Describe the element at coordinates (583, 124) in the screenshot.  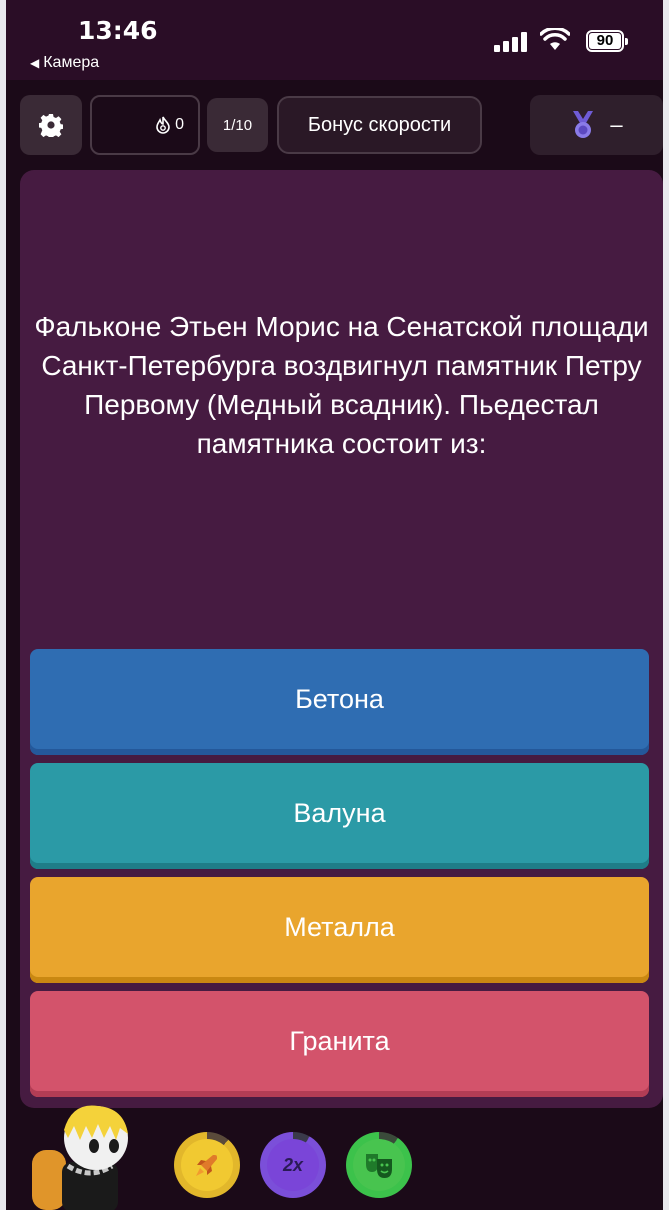
I see `medal-icon` at that location.